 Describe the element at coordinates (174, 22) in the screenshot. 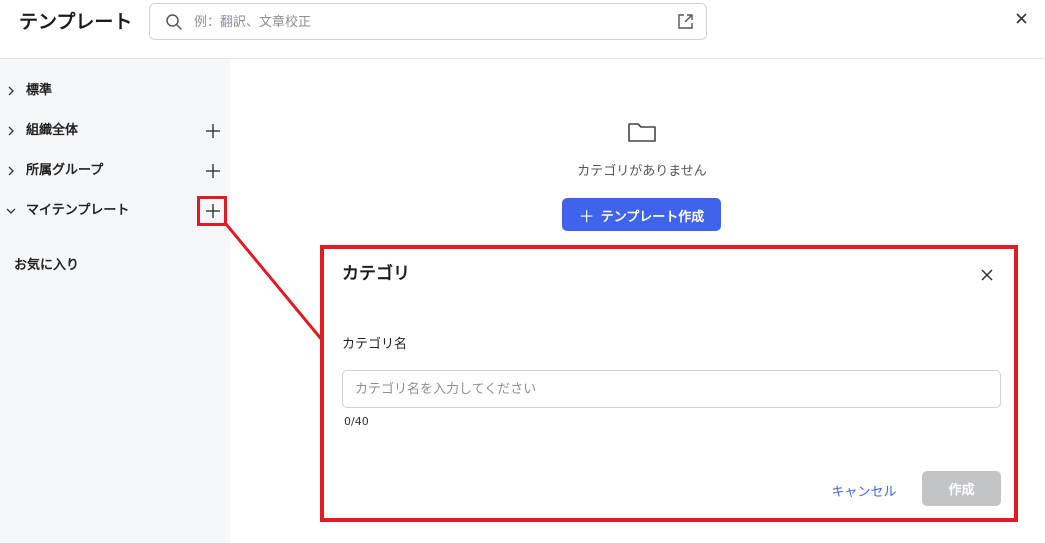

I see `search-icon` at that location.